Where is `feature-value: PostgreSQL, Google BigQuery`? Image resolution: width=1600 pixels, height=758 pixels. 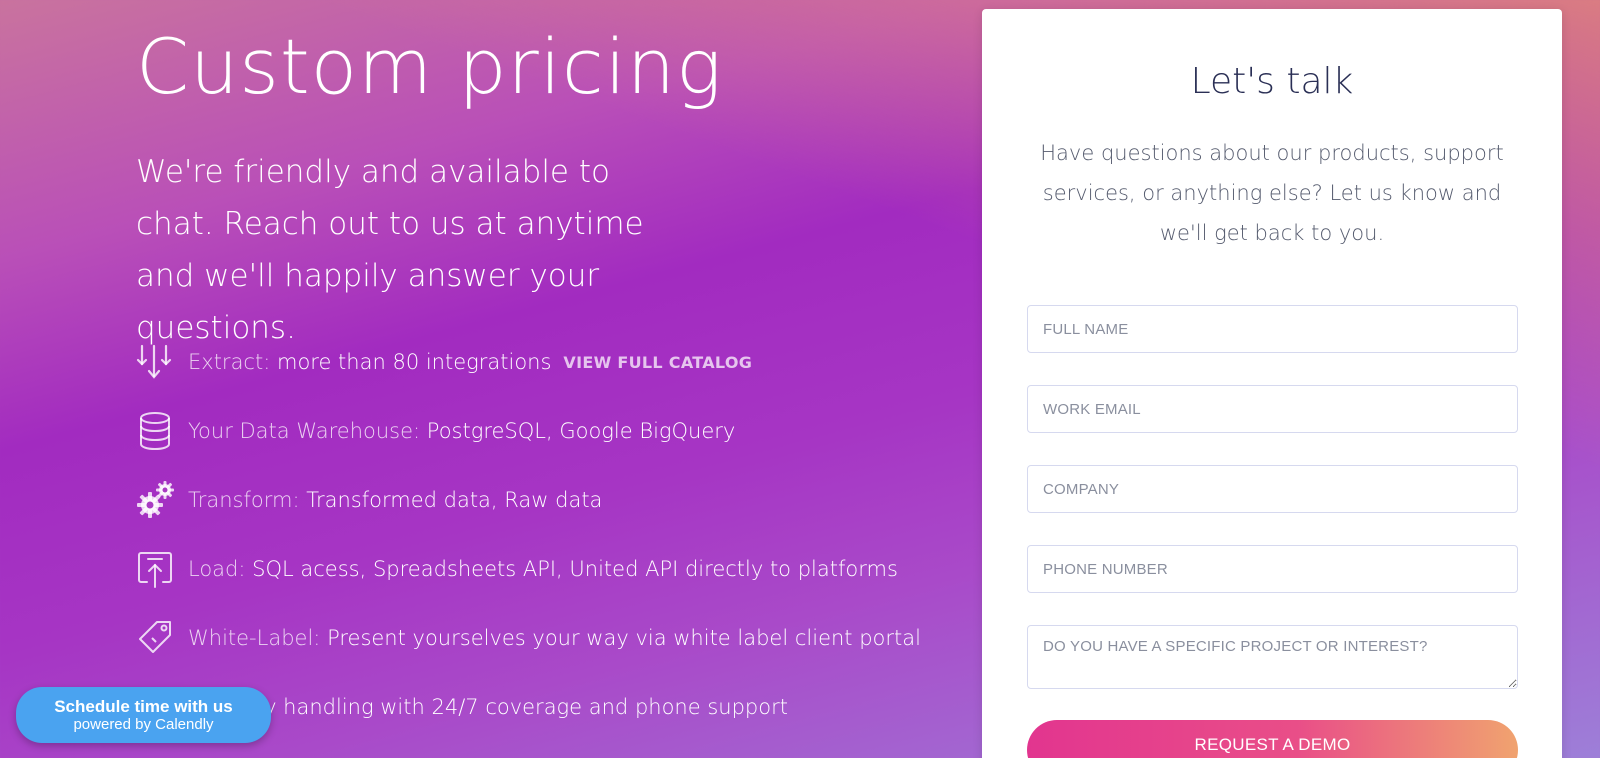
feature-value: PostgreSQL, Google BigQuery is located at coordinates (581, 431).